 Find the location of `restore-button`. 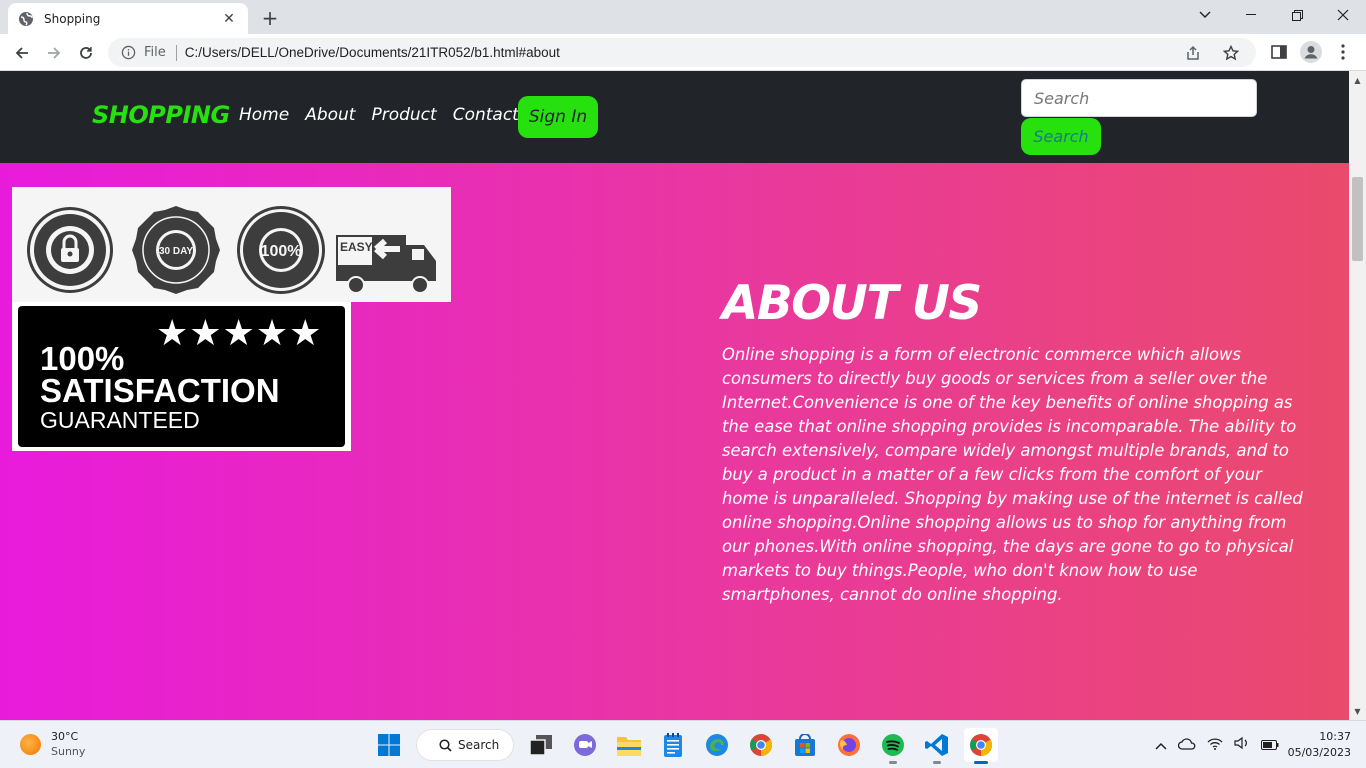

restore-button is located at coordinates (1297, 15).